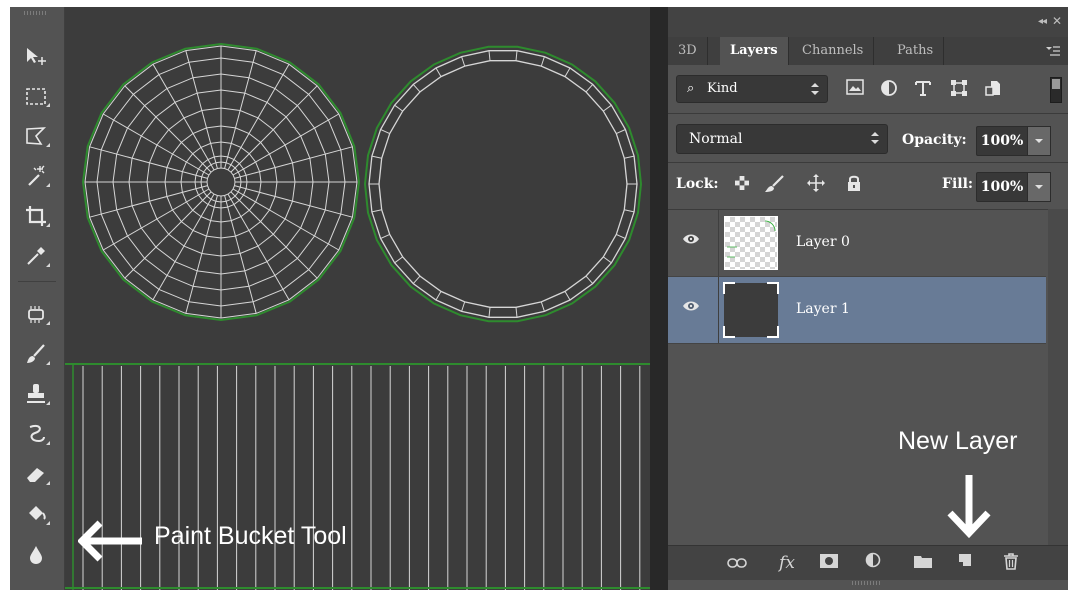  What do you see at coordinates (889, 89) in the screenshot?
I see `adjustment-filter-icon` at bounding box center [889, 89].